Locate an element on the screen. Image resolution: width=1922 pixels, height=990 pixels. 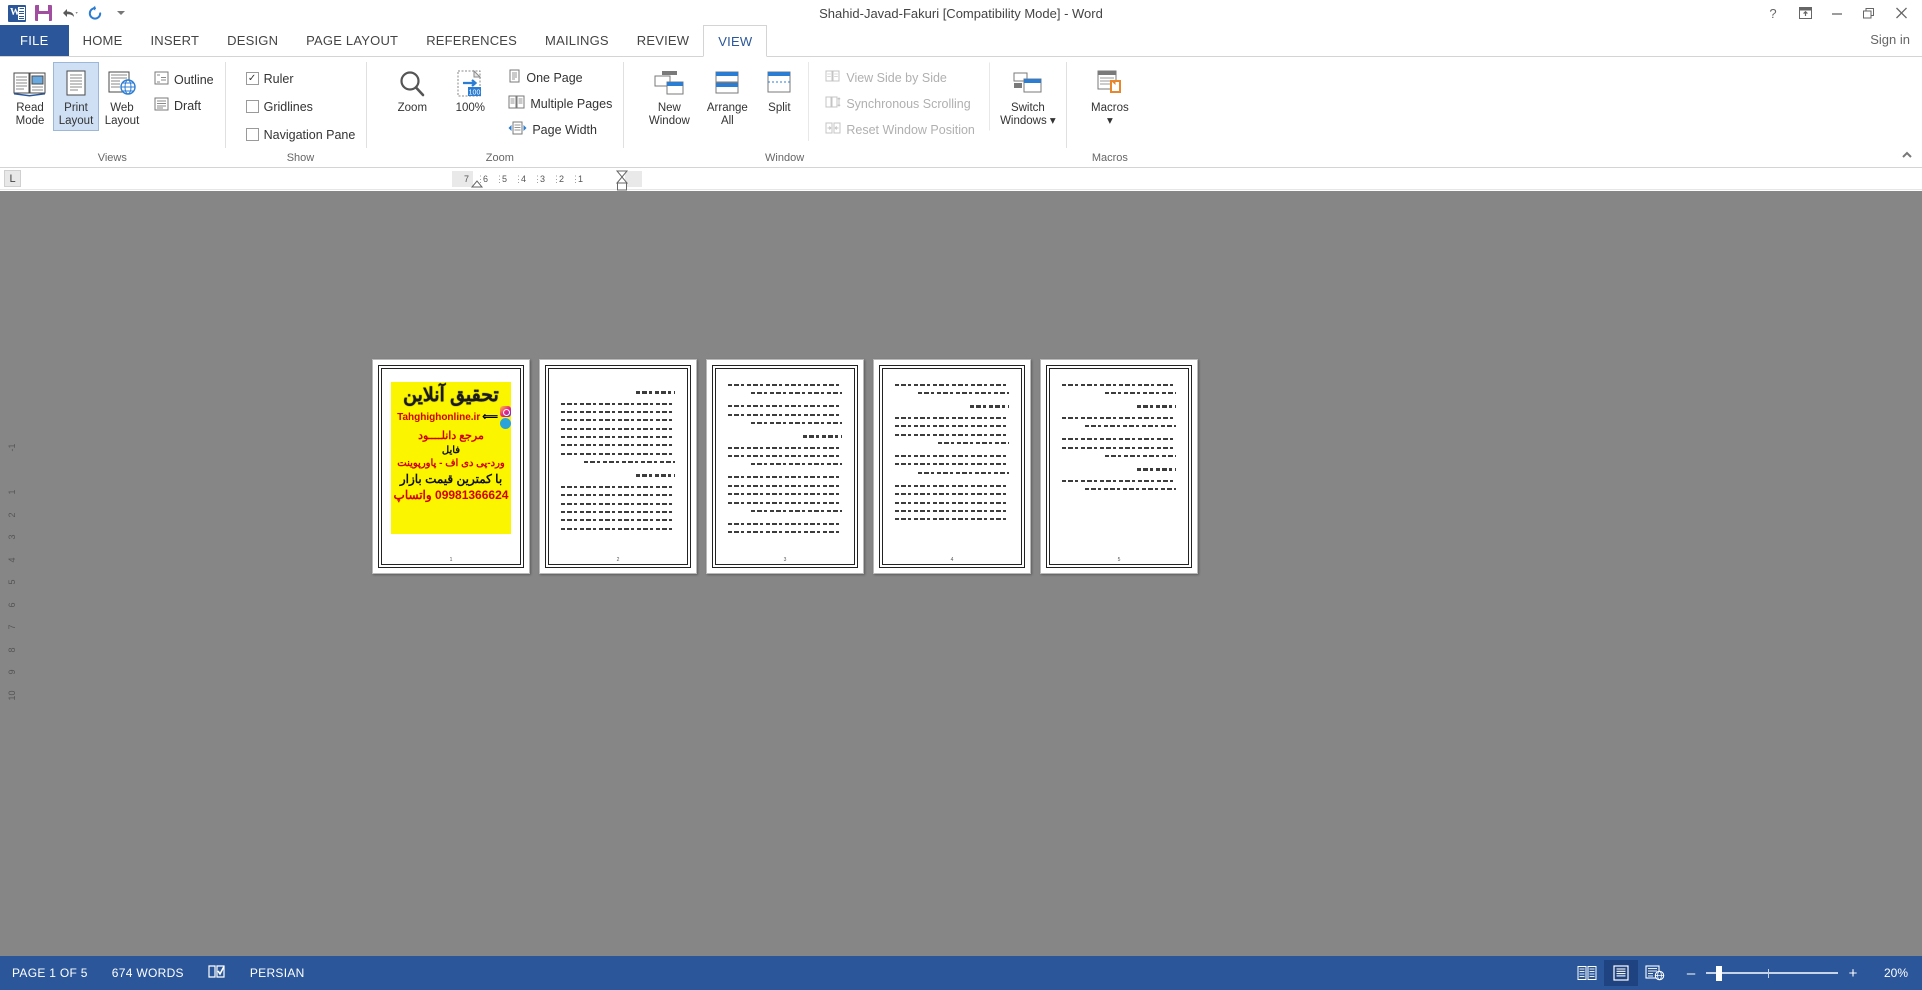
multiple-pages-button: Multiple Pages is located at coordinates (560, 103).